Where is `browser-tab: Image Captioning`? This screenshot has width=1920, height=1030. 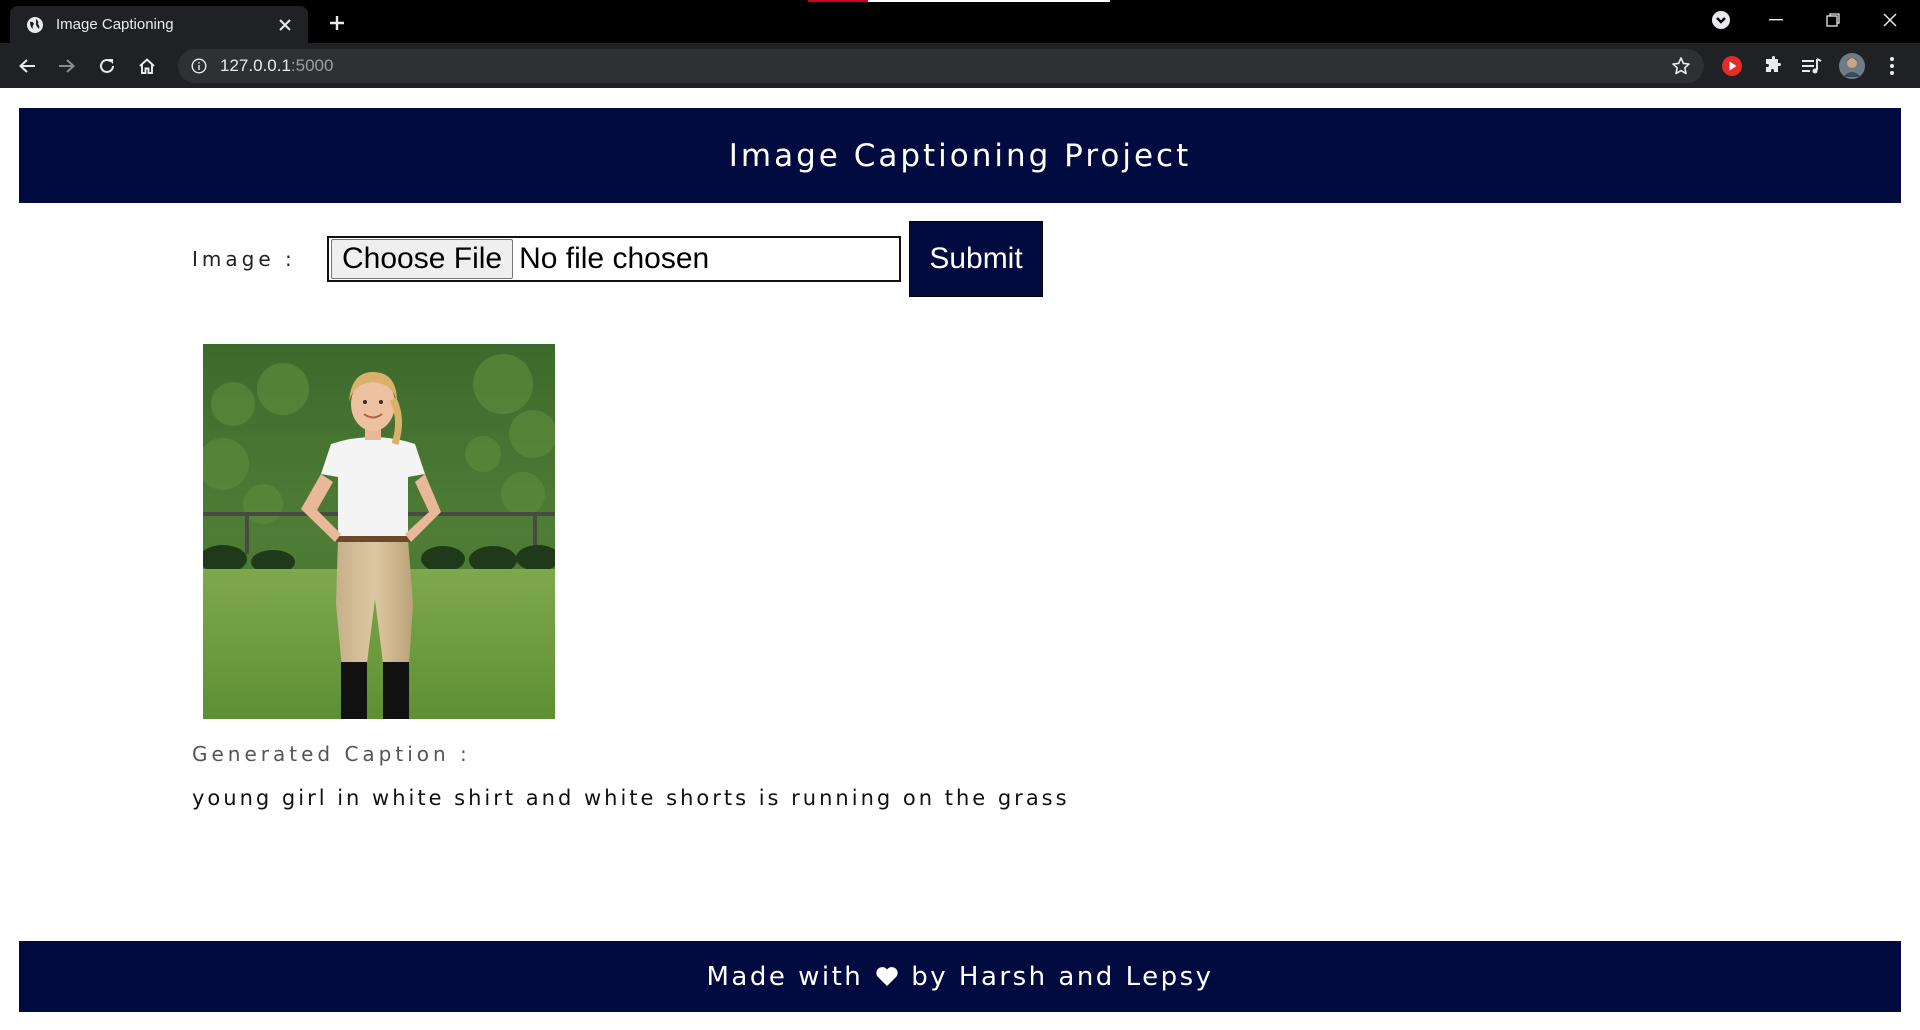 browser-tab: Image Captioning is located at coordinates (159, 24).